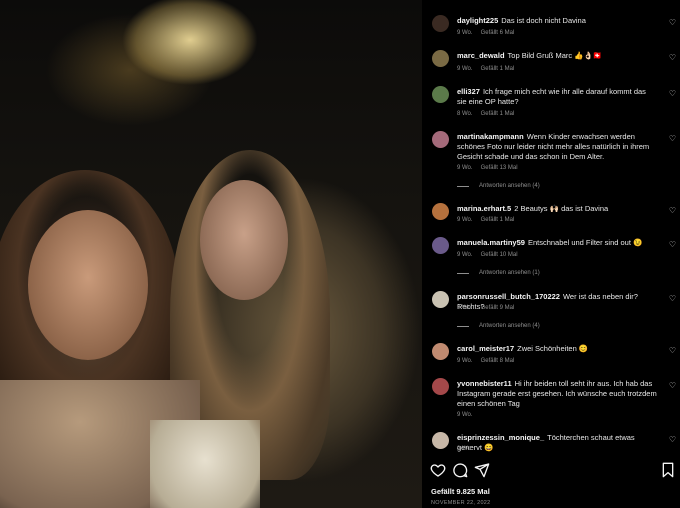 This screenshot has width=680, height=508. I want to click on comment-body: Top Bild Gruß Marc 👍👌🏻🇨🇭, so click(555, 55).